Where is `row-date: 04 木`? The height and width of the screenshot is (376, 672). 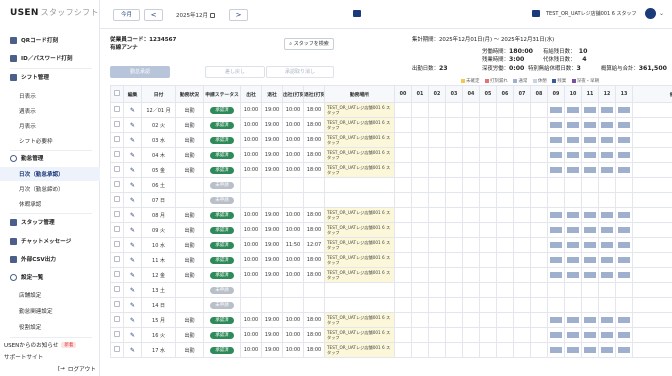
row-date: 04 木 is located at coordinates (158, 155).